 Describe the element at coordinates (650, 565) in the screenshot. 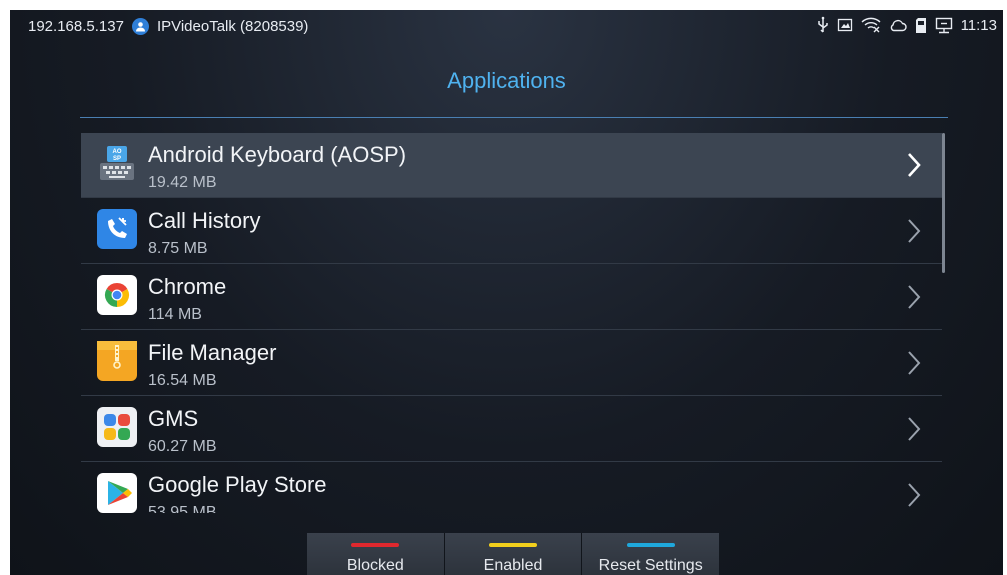

I see `reset-settings-label: Reset Settings` at that location.